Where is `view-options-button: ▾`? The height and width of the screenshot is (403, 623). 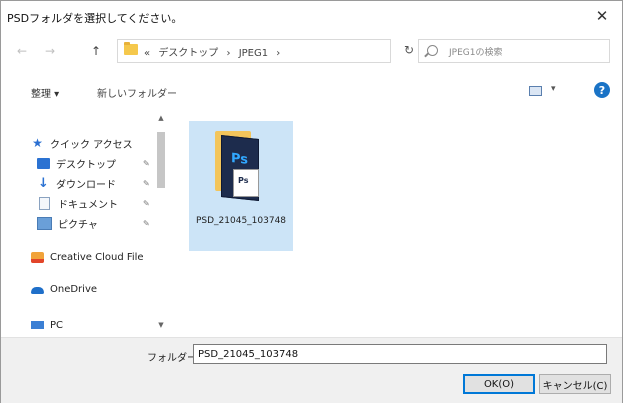 view-options-button: ▾ is located at coordinates (546, 91).